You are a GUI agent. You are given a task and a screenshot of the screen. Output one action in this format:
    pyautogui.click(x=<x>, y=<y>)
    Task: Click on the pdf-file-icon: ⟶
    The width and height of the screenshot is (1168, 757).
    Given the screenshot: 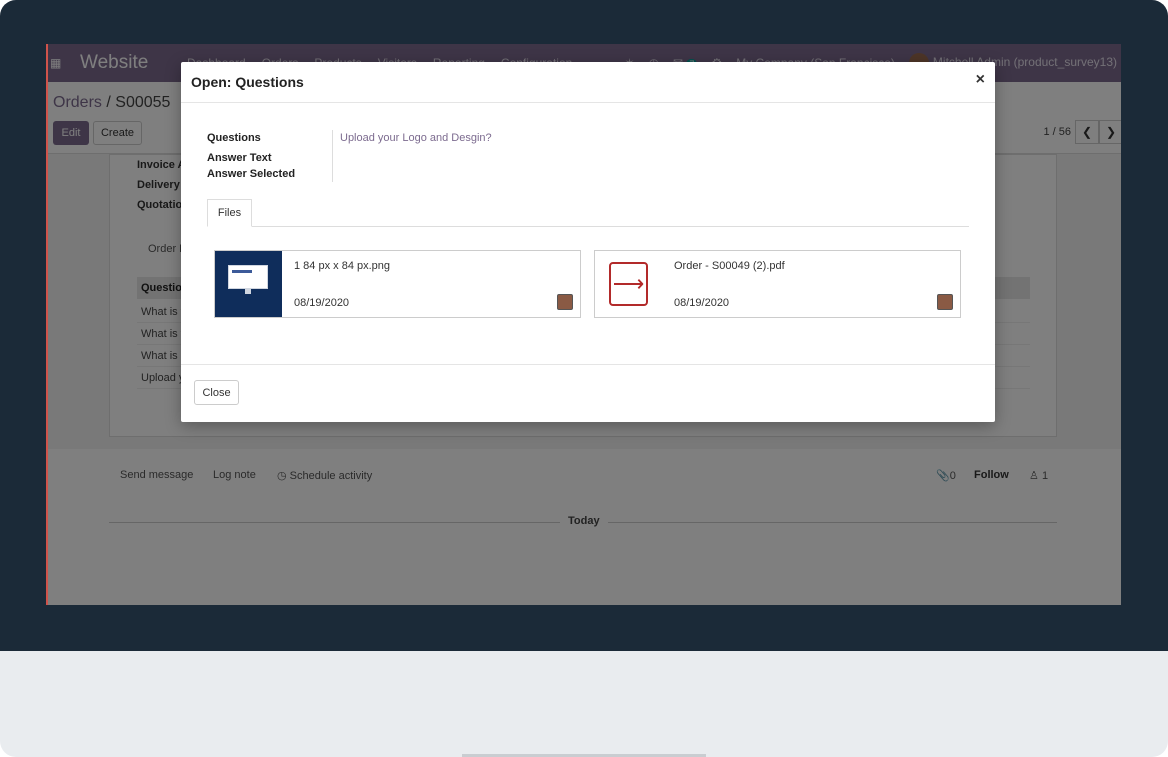 What is the action you would take?
    pyautogui.click(x=628, y=284)
    